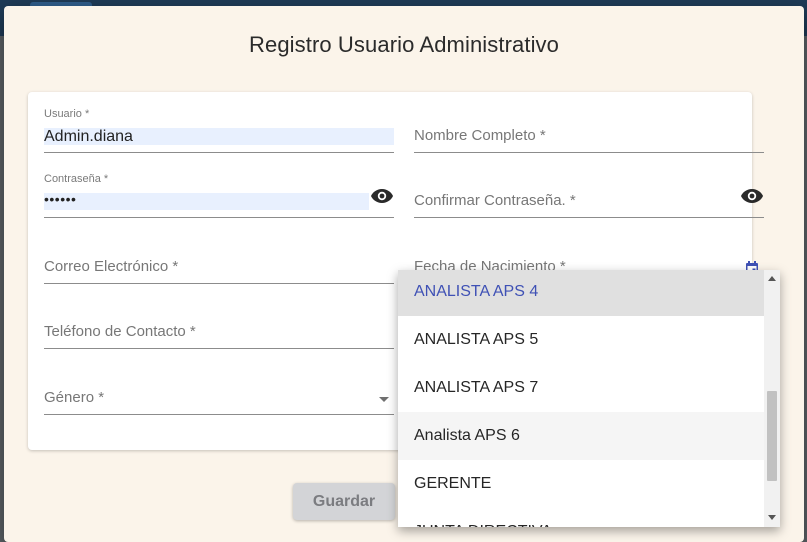 The width and height of the screenshot is (807, 542). I want to click on option-gerente: GERENTE, so click(581, 484).